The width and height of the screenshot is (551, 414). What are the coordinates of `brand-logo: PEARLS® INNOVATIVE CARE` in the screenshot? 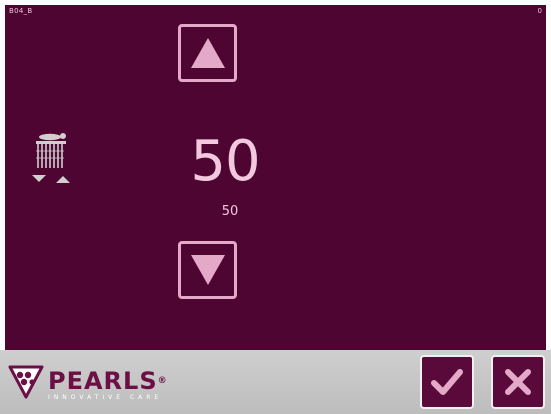 It's located at (87, 382).